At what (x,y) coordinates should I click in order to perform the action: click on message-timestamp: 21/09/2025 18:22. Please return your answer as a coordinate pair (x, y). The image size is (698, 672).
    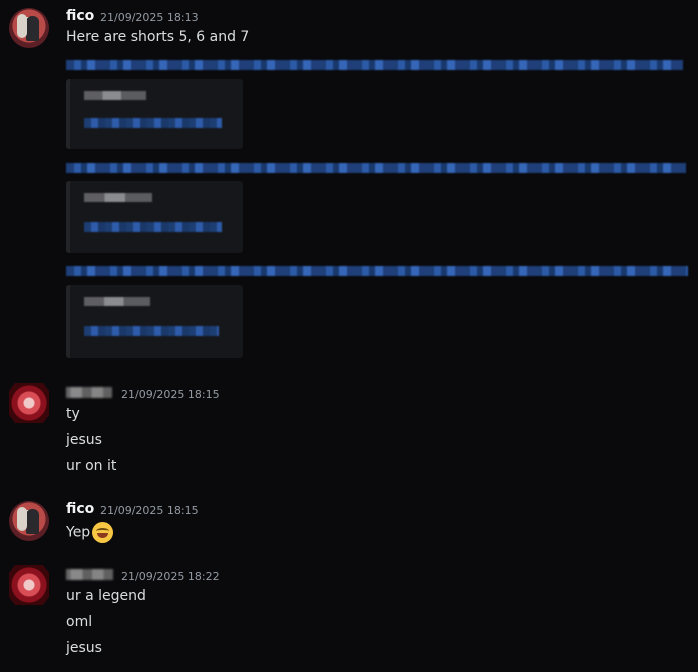
    Looking at the image, I should click on (170, 576).